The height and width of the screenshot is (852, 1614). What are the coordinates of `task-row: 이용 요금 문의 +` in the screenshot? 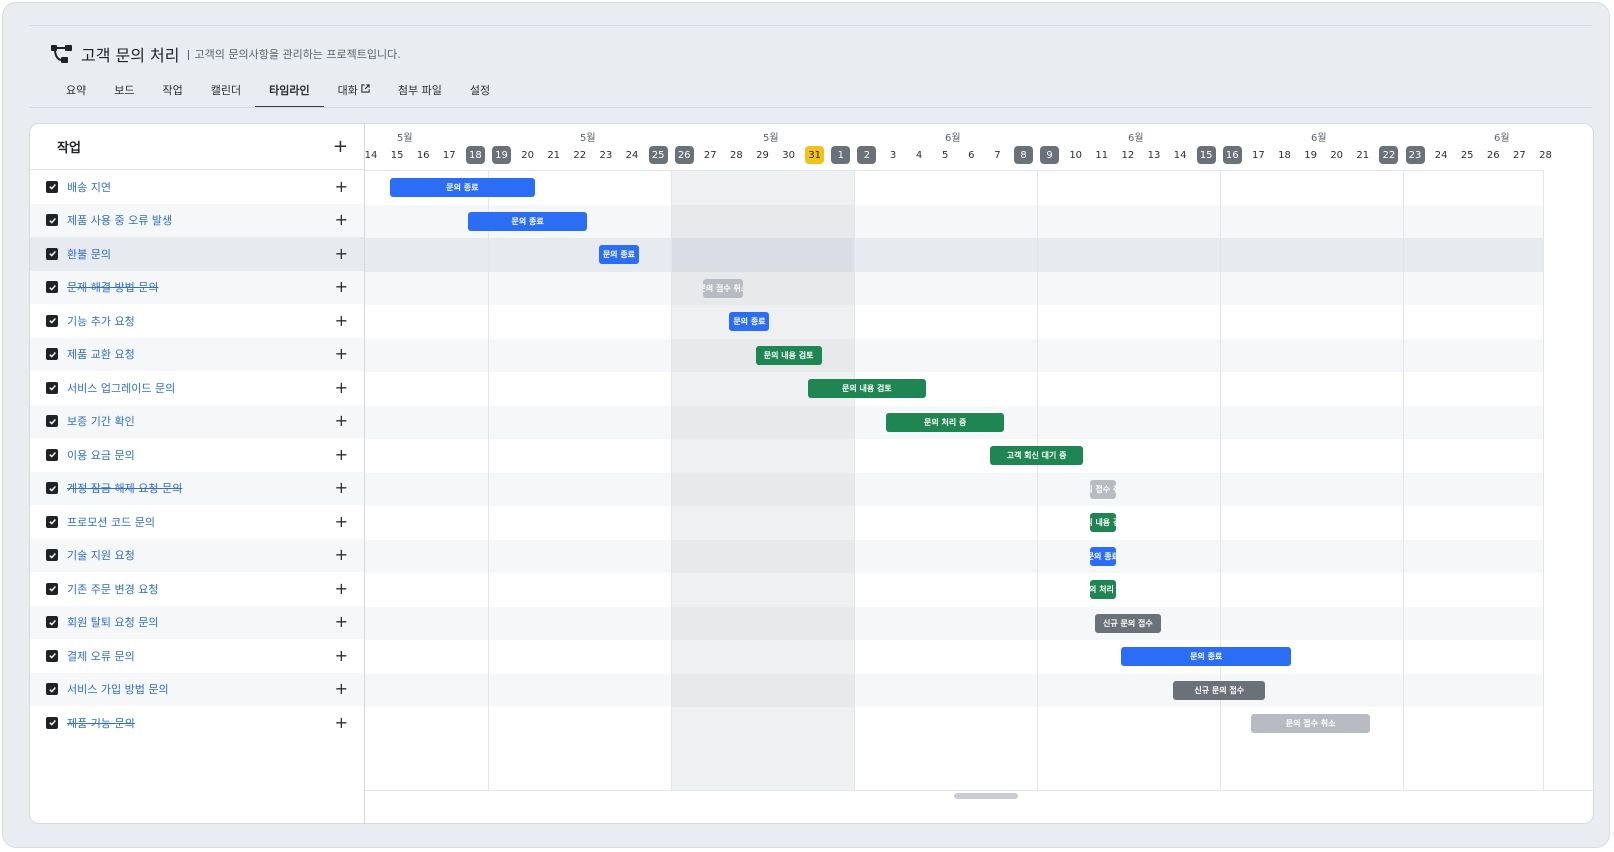 It's located at (197, 455).